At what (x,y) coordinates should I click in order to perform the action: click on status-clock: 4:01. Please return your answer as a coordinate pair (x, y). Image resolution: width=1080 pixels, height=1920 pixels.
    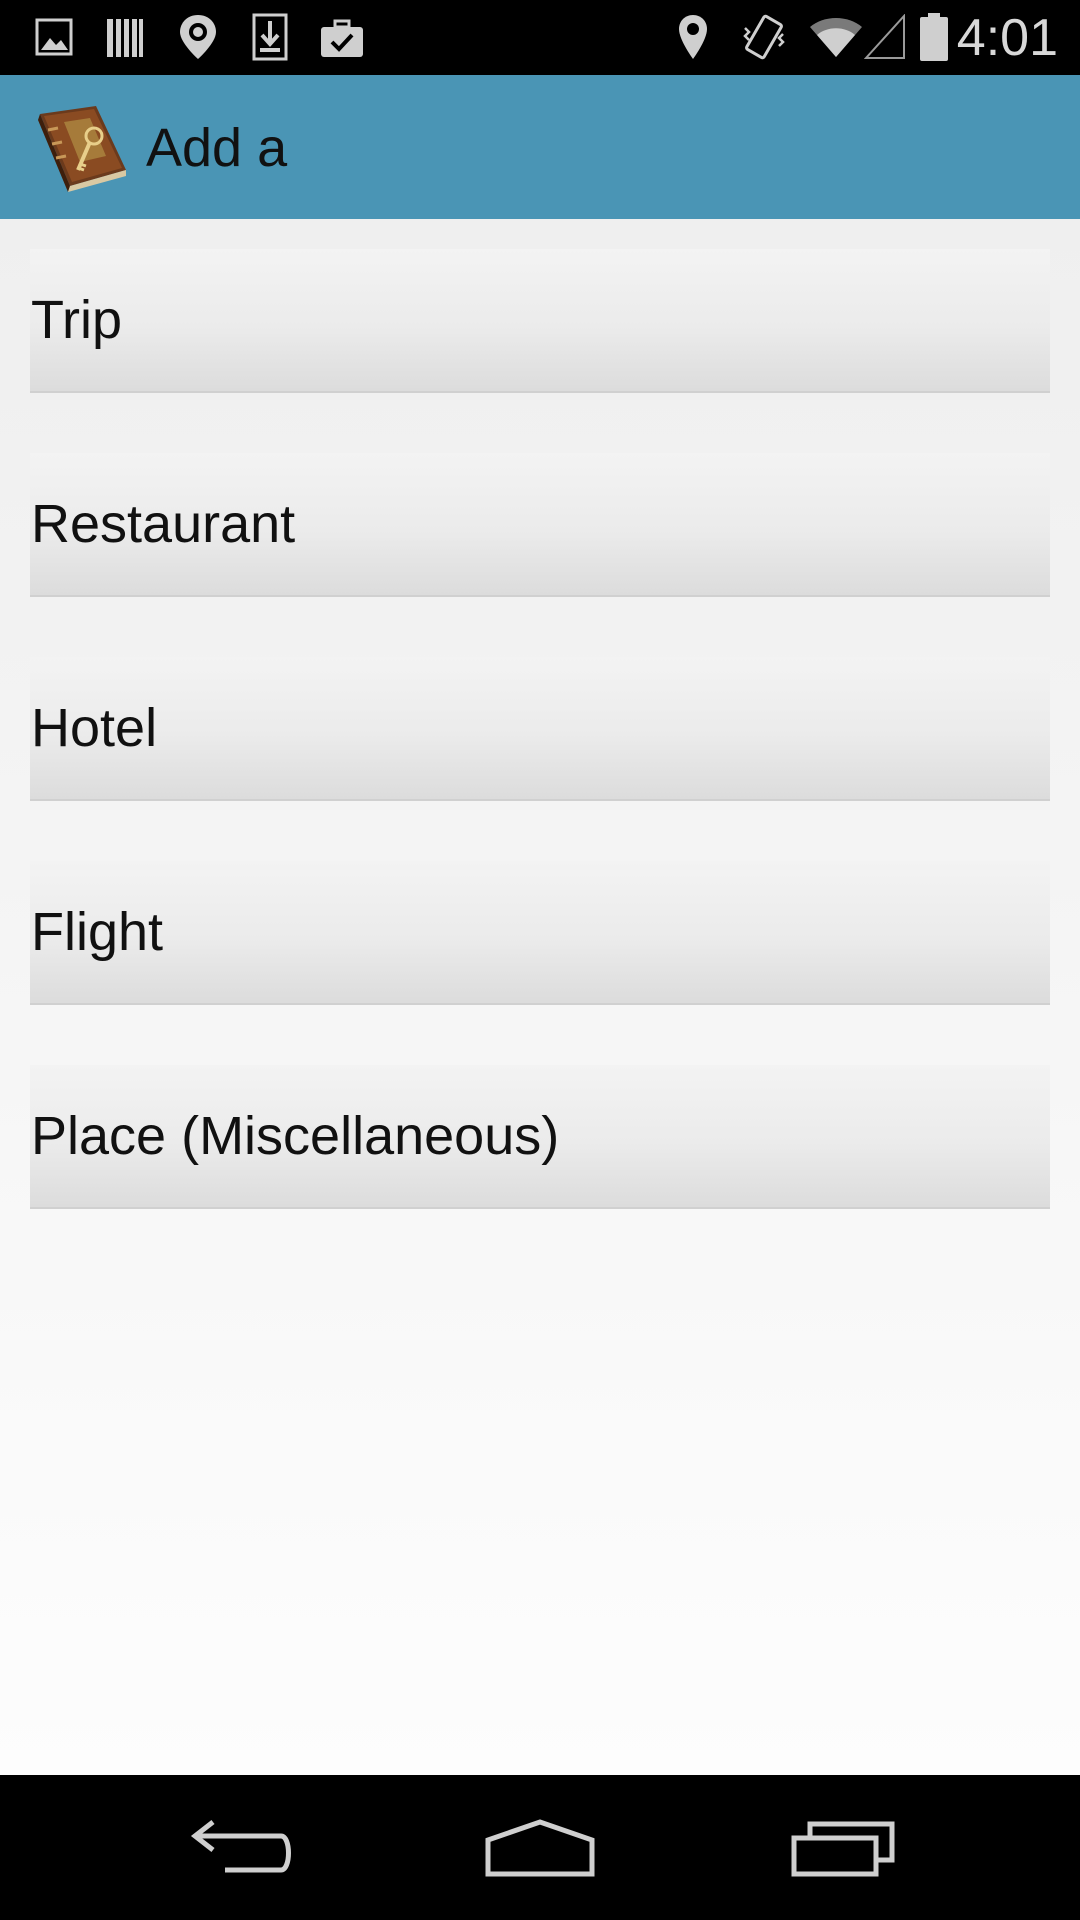
    Looking at the image, I should click on (1007, 38).